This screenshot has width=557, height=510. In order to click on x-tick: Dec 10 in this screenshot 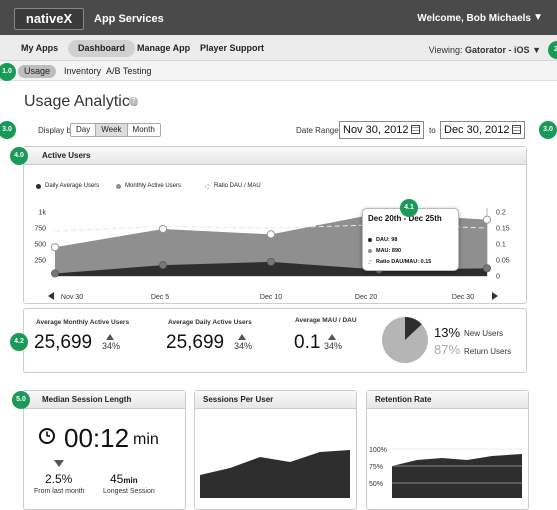, I will do `click(271, 297)`.